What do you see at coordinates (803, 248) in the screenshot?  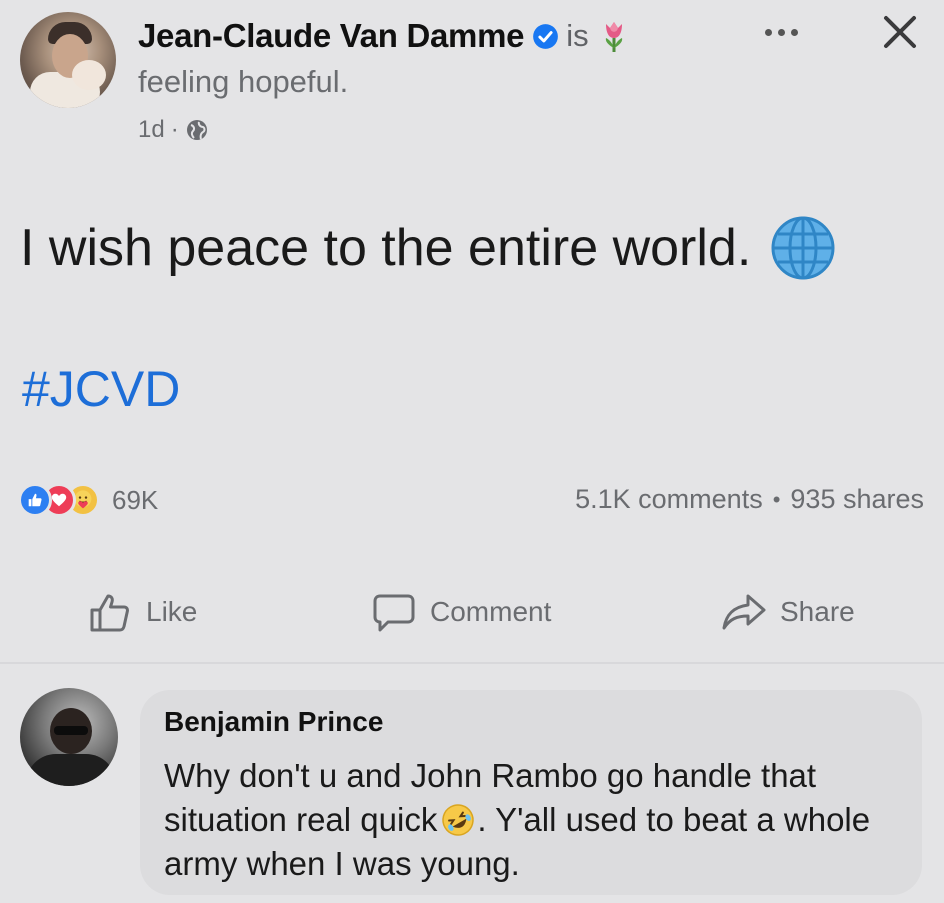 I see `globe-meridians-icon` at bounding box center [803, 248].